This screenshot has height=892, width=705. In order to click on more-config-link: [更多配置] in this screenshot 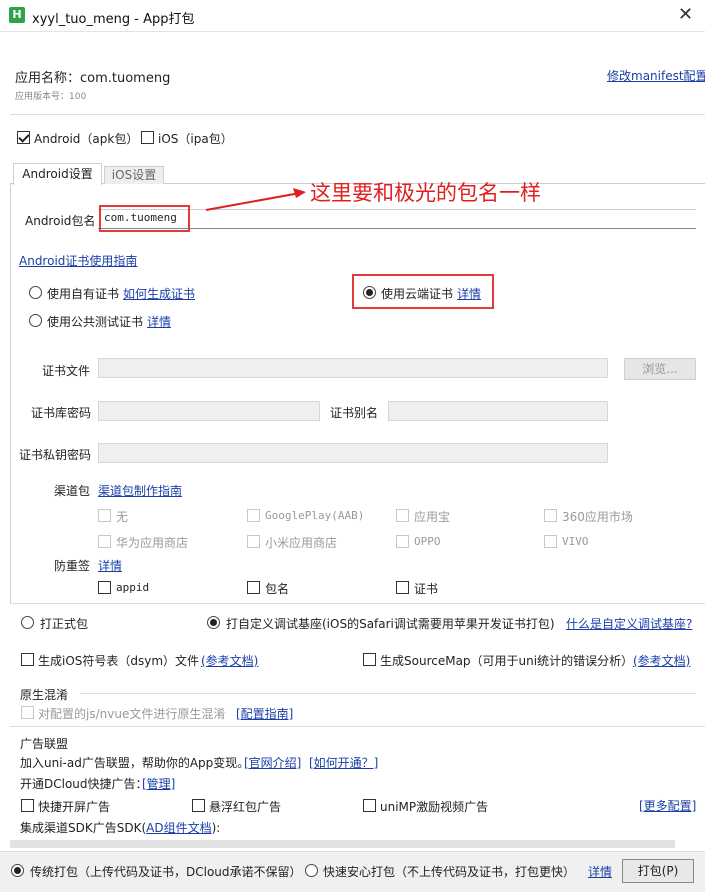, I will do `click(667, 805)`.